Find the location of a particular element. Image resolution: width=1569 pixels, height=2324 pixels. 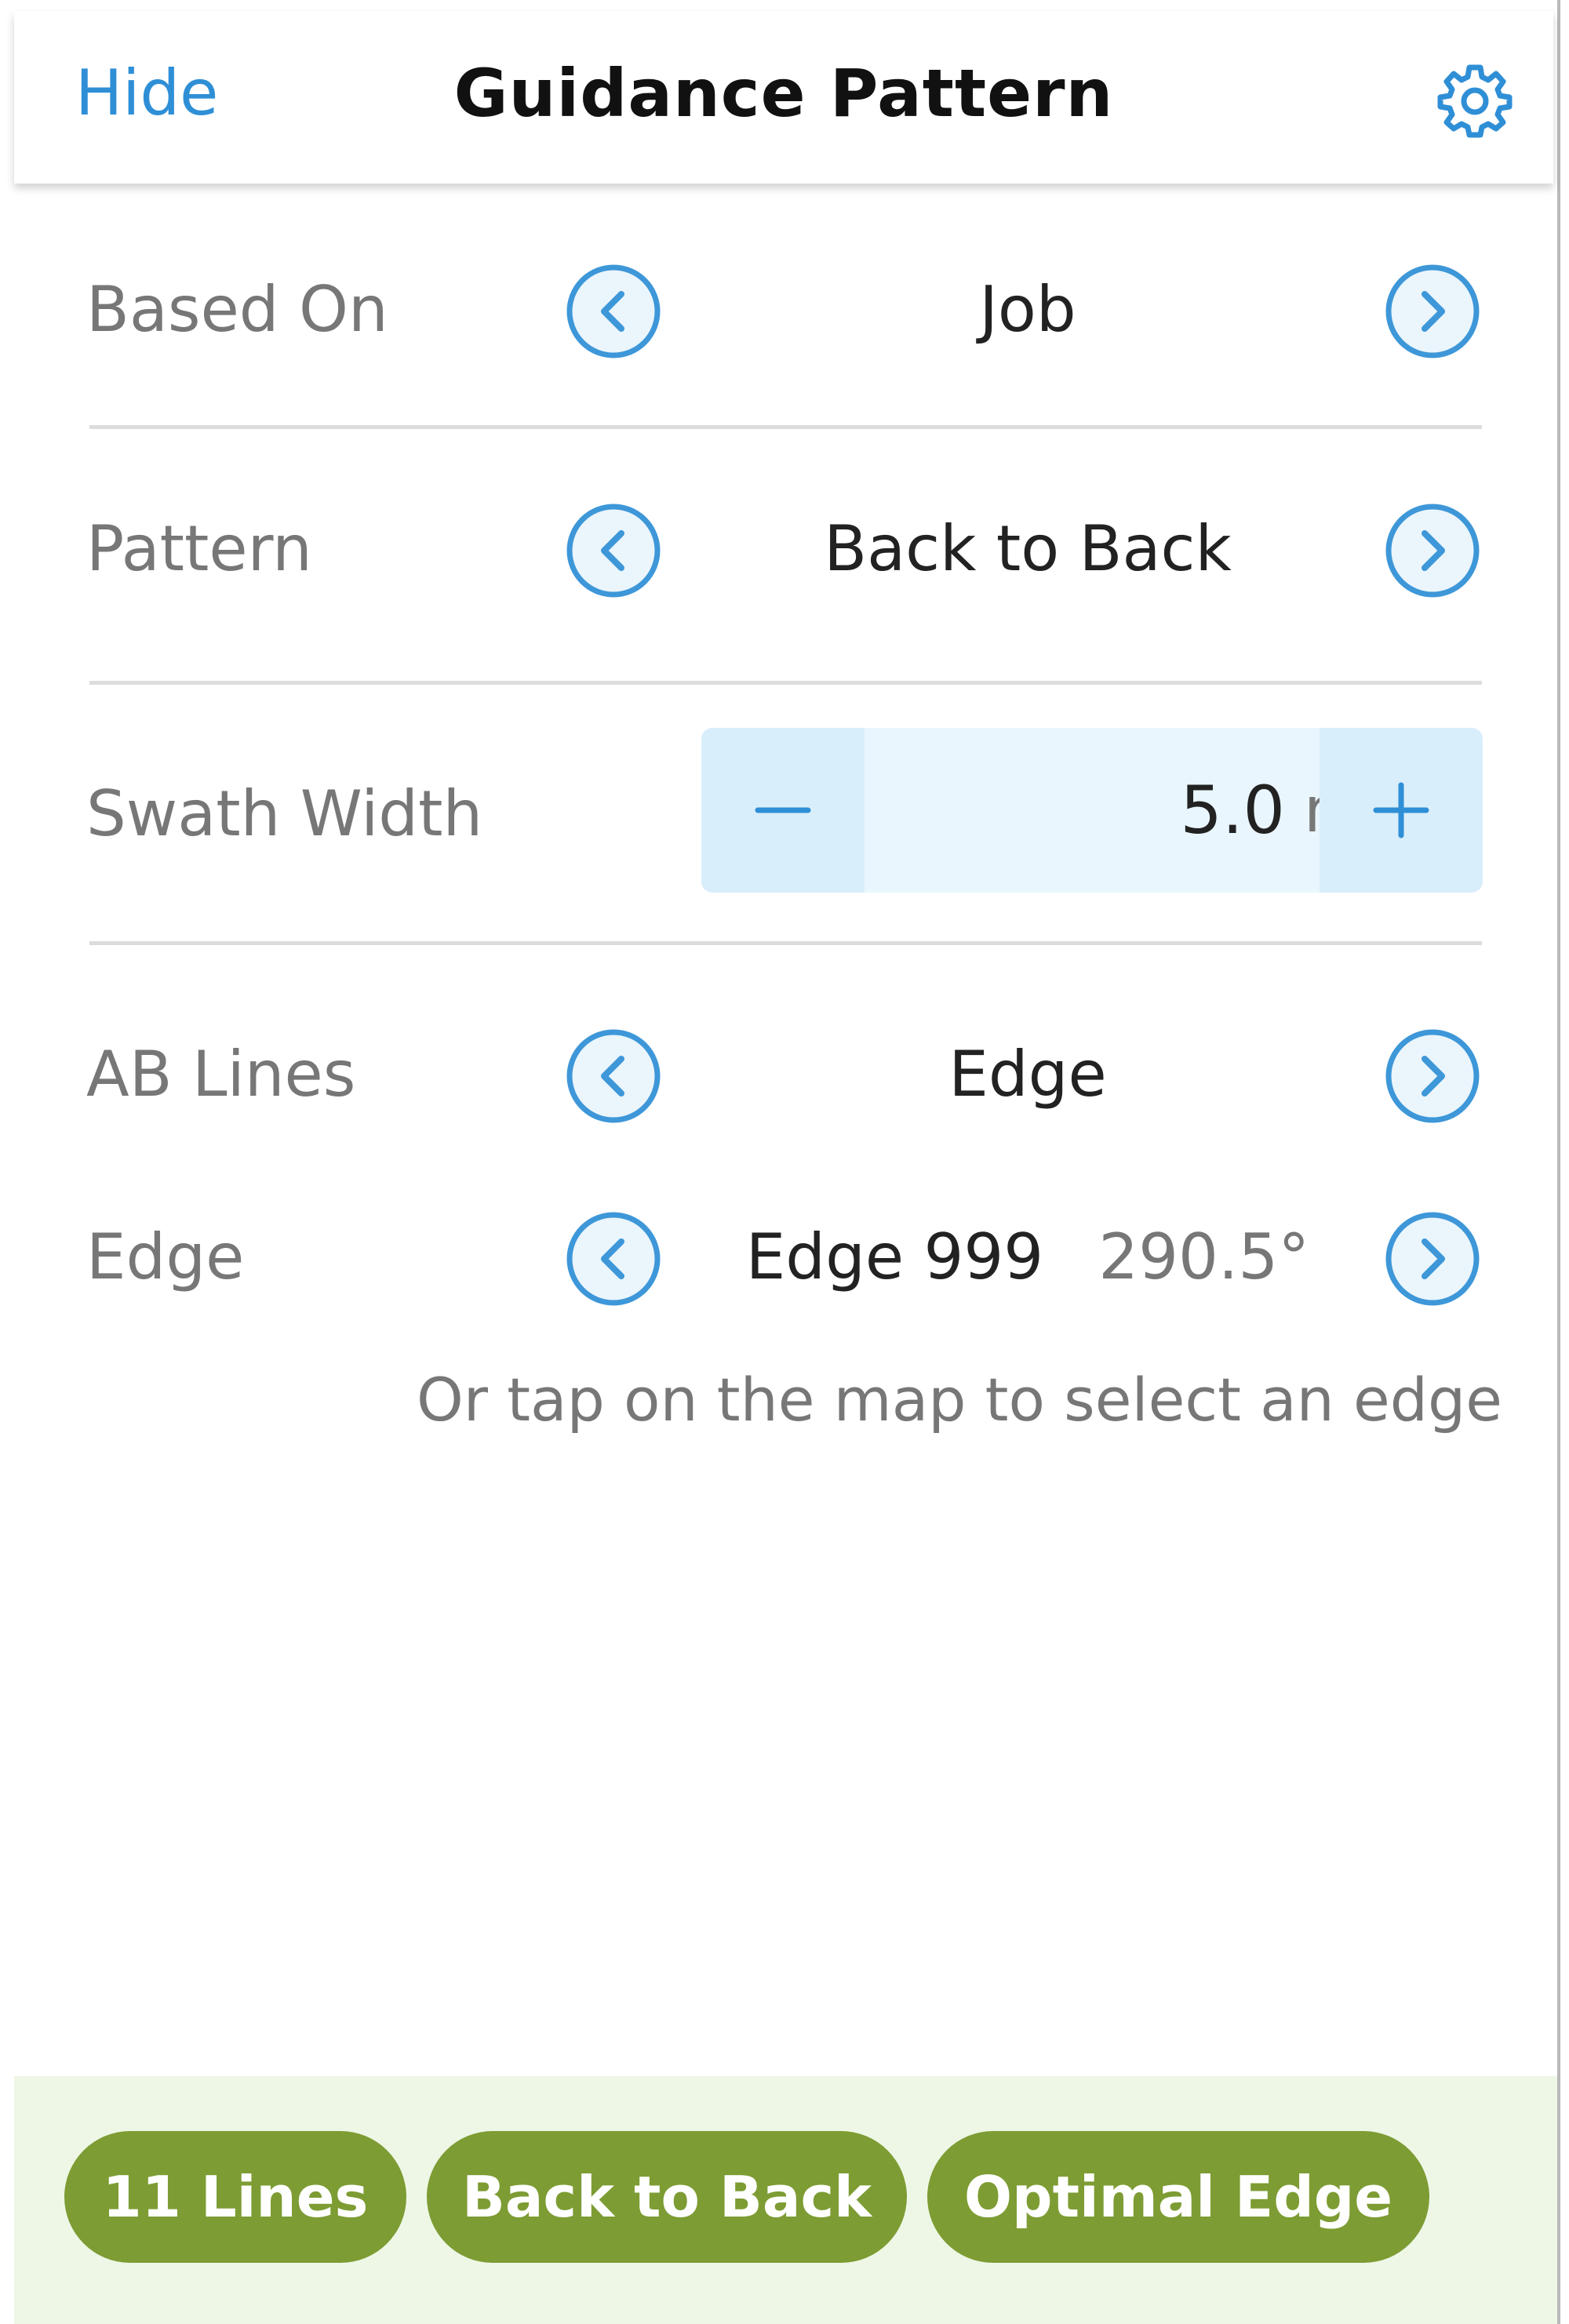

ab-lines-label: AB Lines is located at coordinates (221, 1074).